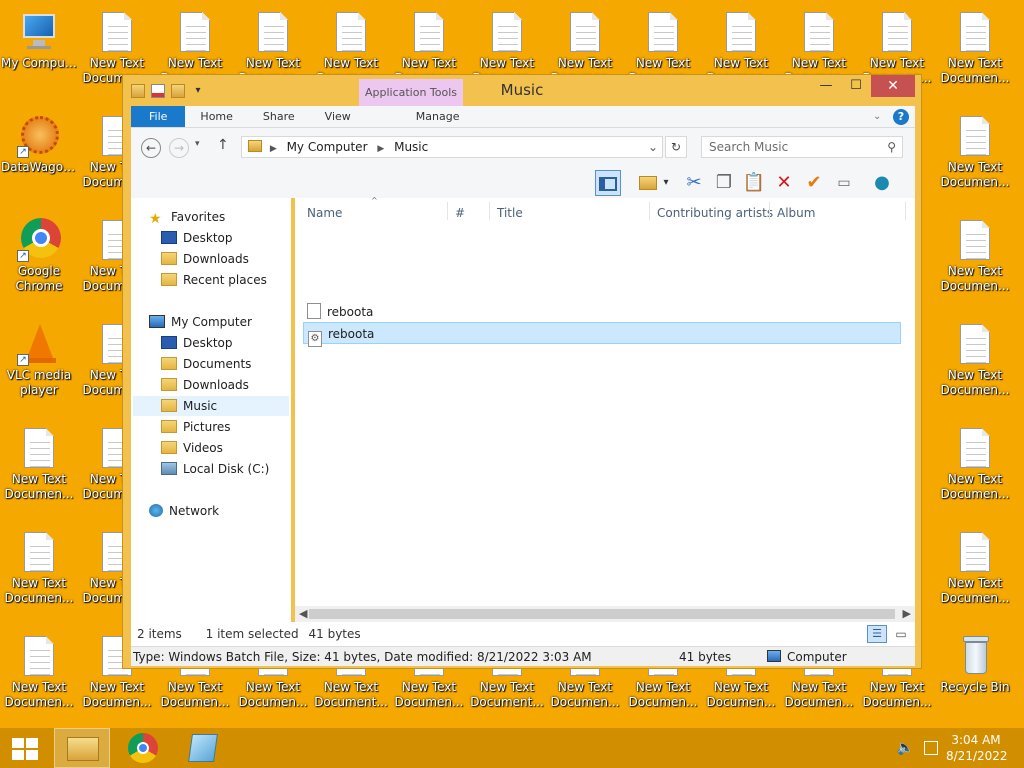 This screenshot has width=1024, height=768. What do you see at coordinates (510, 213) in the screenshot?
I see `column-header-title: Title` at bounding box center [510, 213].